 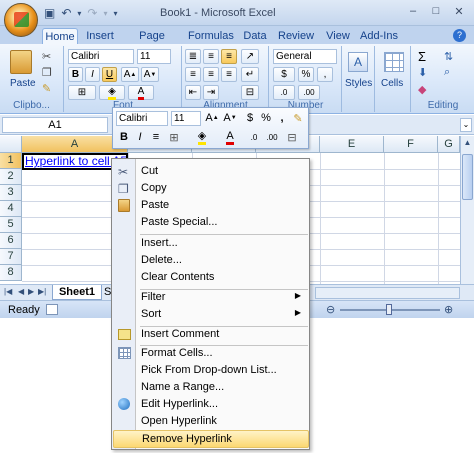 I want to click on sheet-tab-sheet1: Sheet1, so click(x=77, y=292).